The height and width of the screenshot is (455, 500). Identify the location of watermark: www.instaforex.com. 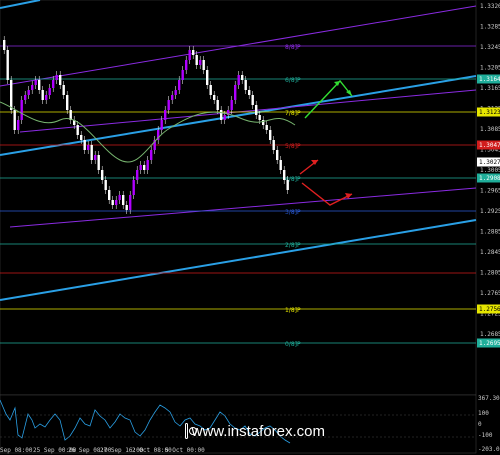
(255, 431).